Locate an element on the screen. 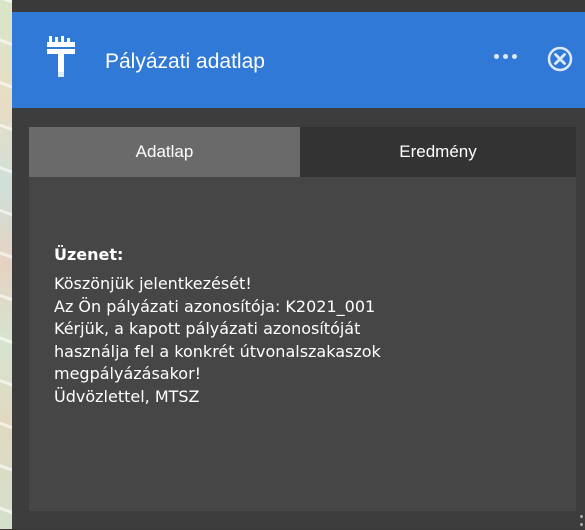 This screenshot has width=585, height=530. message-line: Az Ön pályázati azonosítója: K2021_001 is located at coordinates (215, 306).